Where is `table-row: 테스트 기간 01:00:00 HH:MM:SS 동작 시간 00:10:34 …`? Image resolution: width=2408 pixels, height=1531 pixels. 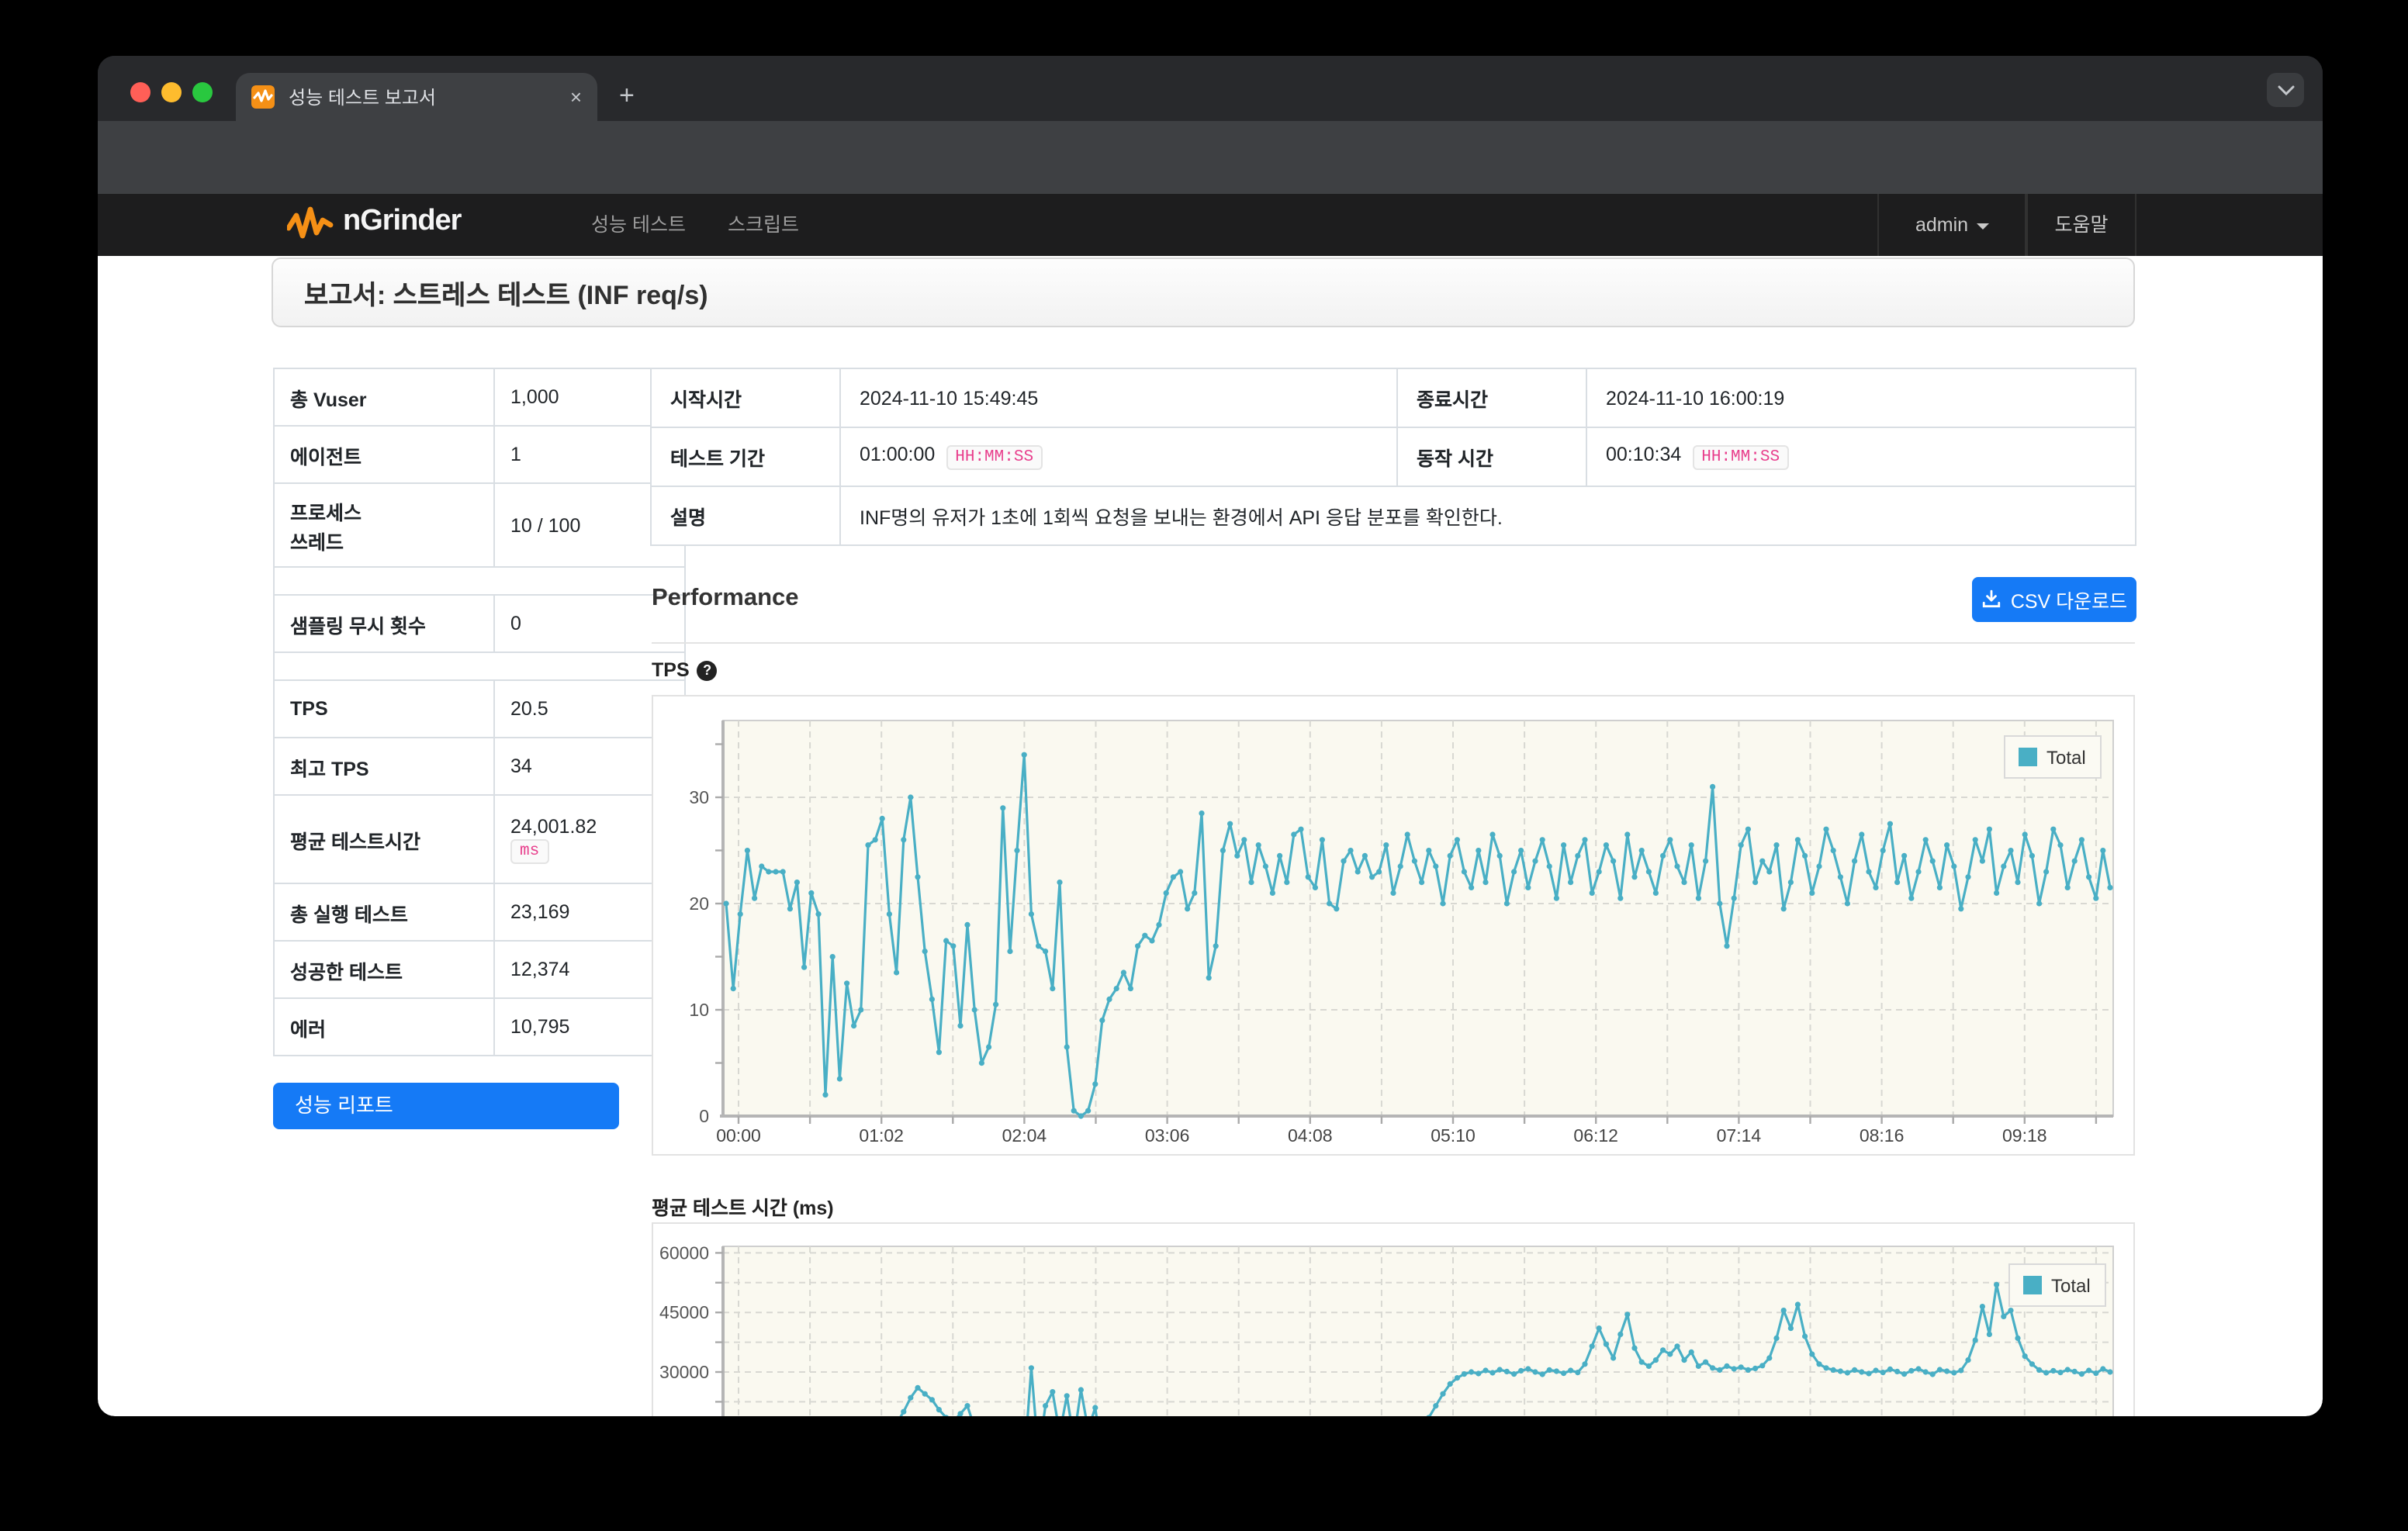 table-row: 테스트 기간 01:00:00 HH:MM:SS 동작 시간 00:10:34 … is located at coordinates (1393, 457).